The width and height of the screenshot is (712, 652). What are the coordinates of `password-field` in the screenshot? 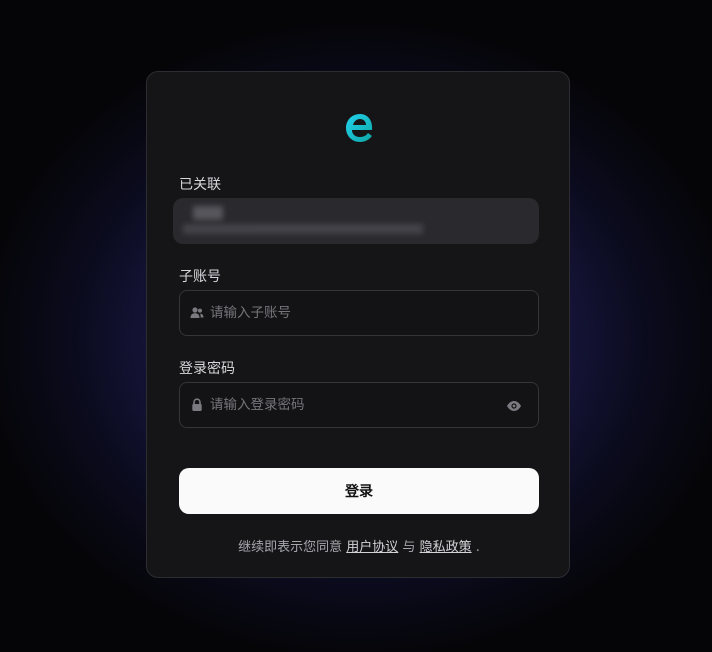 It's located at (359, 405).